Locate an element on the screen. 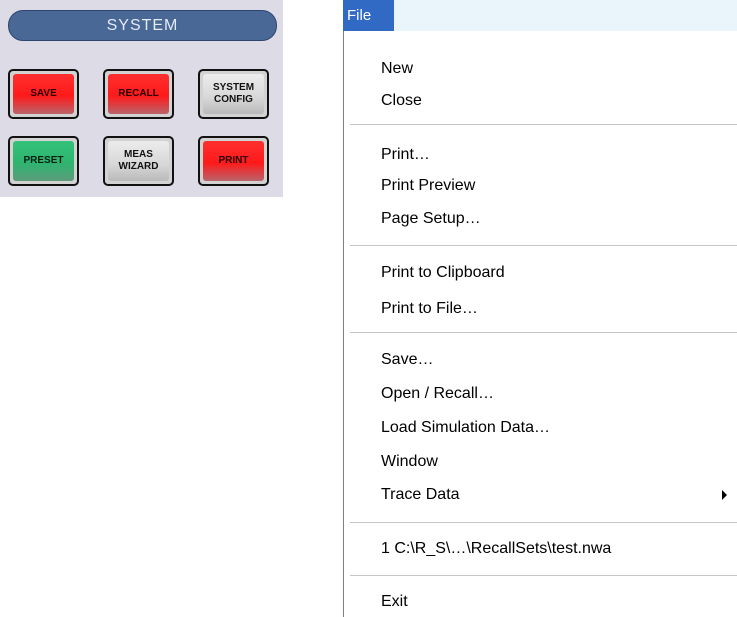  print-key: PRINT is located at coordinates (233, 161).